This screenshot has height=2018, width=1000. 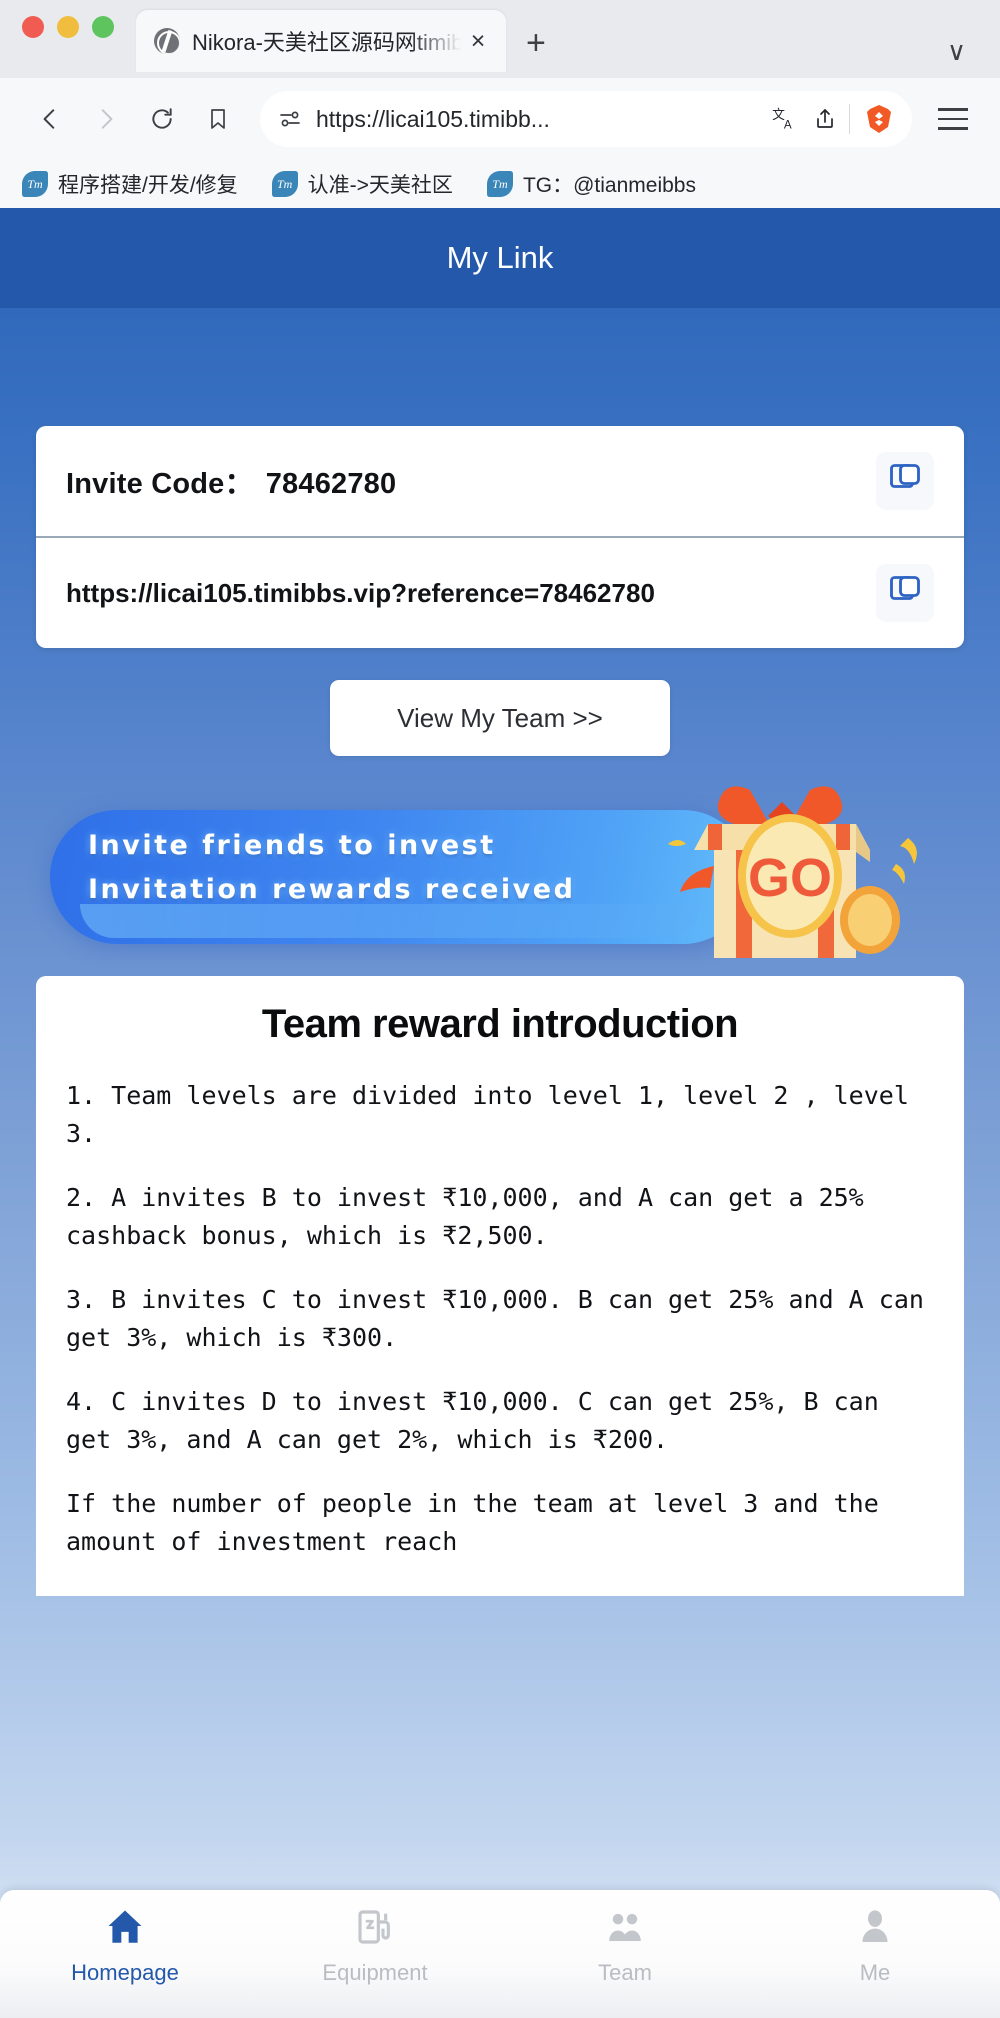 What do you see at coordinates (160, 484) in the screenshot?
I see `invite-code-label-text: Invite Code：` at bounding box center [160, 484].